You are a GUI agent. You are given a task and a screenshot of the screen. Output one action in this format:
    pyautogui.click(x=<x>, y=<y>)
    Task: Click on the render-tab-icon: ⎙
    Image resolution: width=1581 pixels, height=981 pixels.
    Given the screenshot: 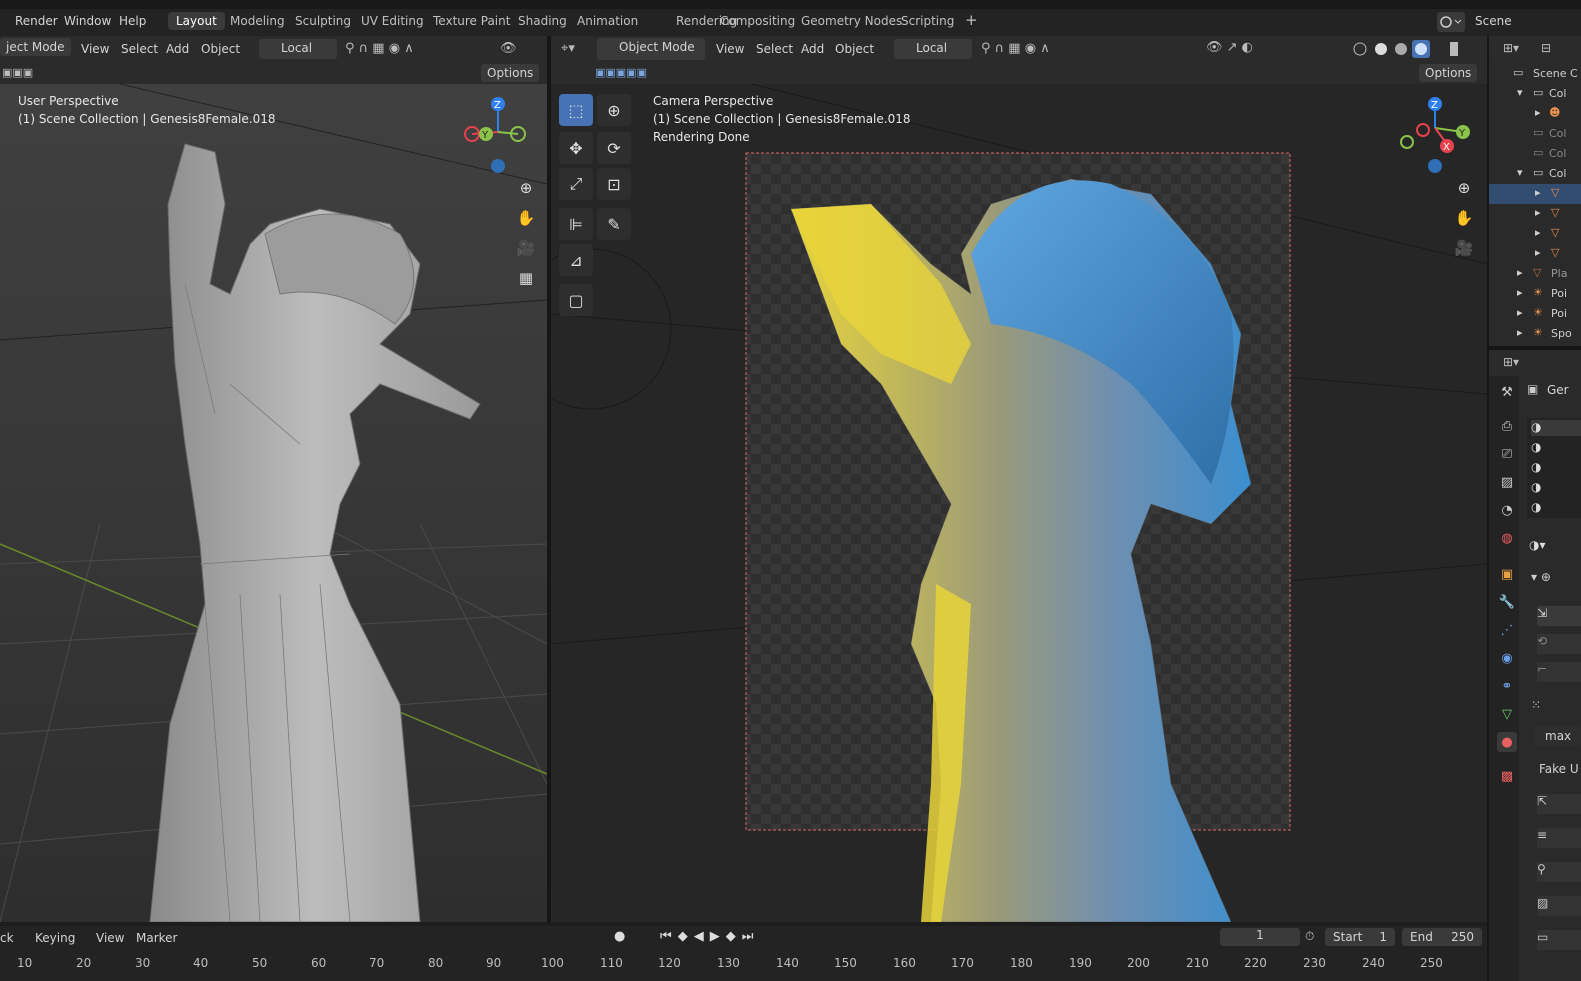 What is the action you would take?
    pyautogui.click(x=1507, y=426)
    